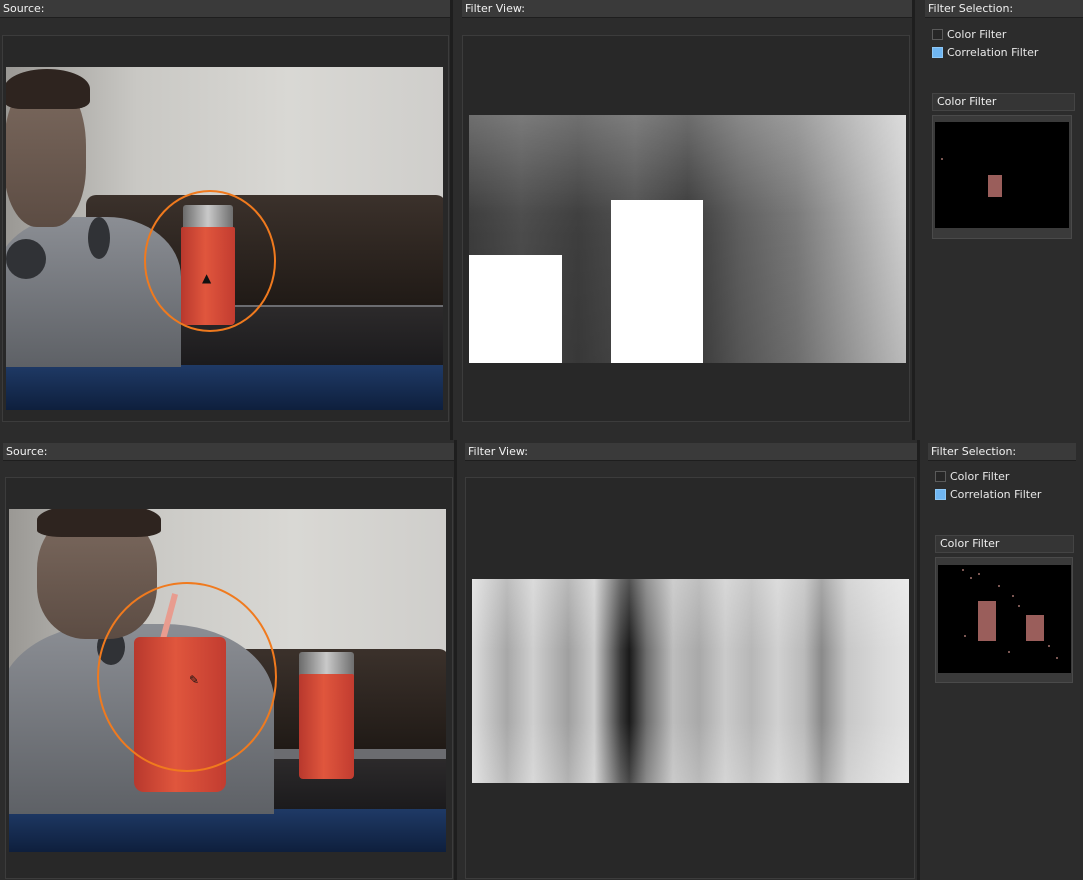 Image resolution: width=1083 pixels, height=880 pixels. I want to click on mouse-cursor-icon: ▲, so click(207, 278).